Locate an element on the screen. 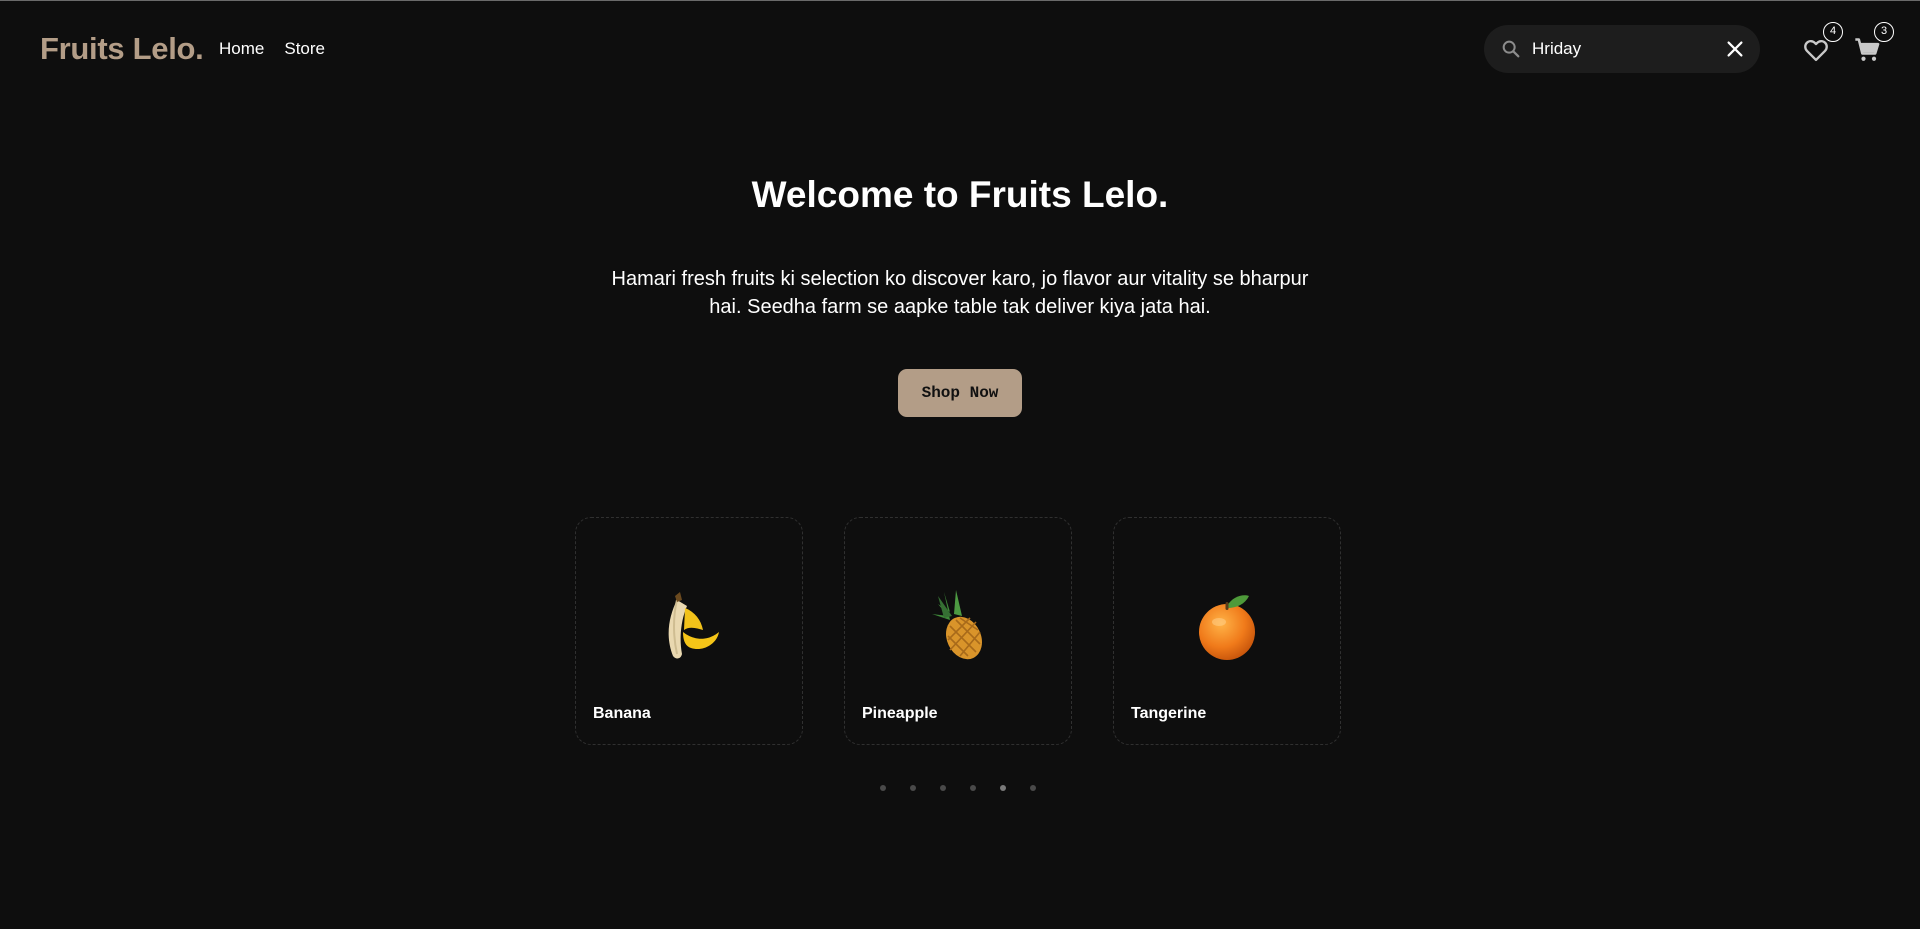 The image size is (1920, 929). fruit-card-banana: Banana is located at coordinates (689, 631).